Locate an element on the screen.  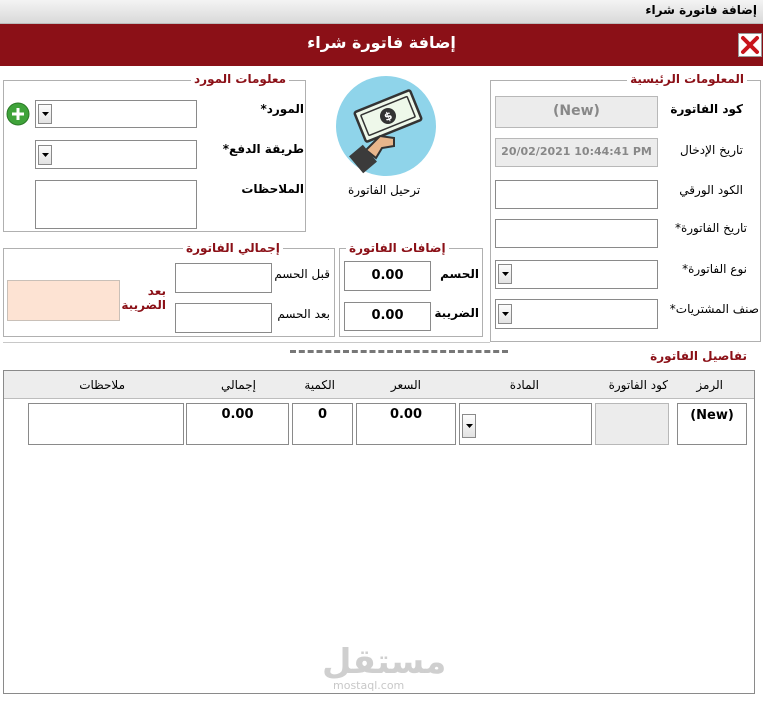
close-icon is located at coordinates (750, 45).